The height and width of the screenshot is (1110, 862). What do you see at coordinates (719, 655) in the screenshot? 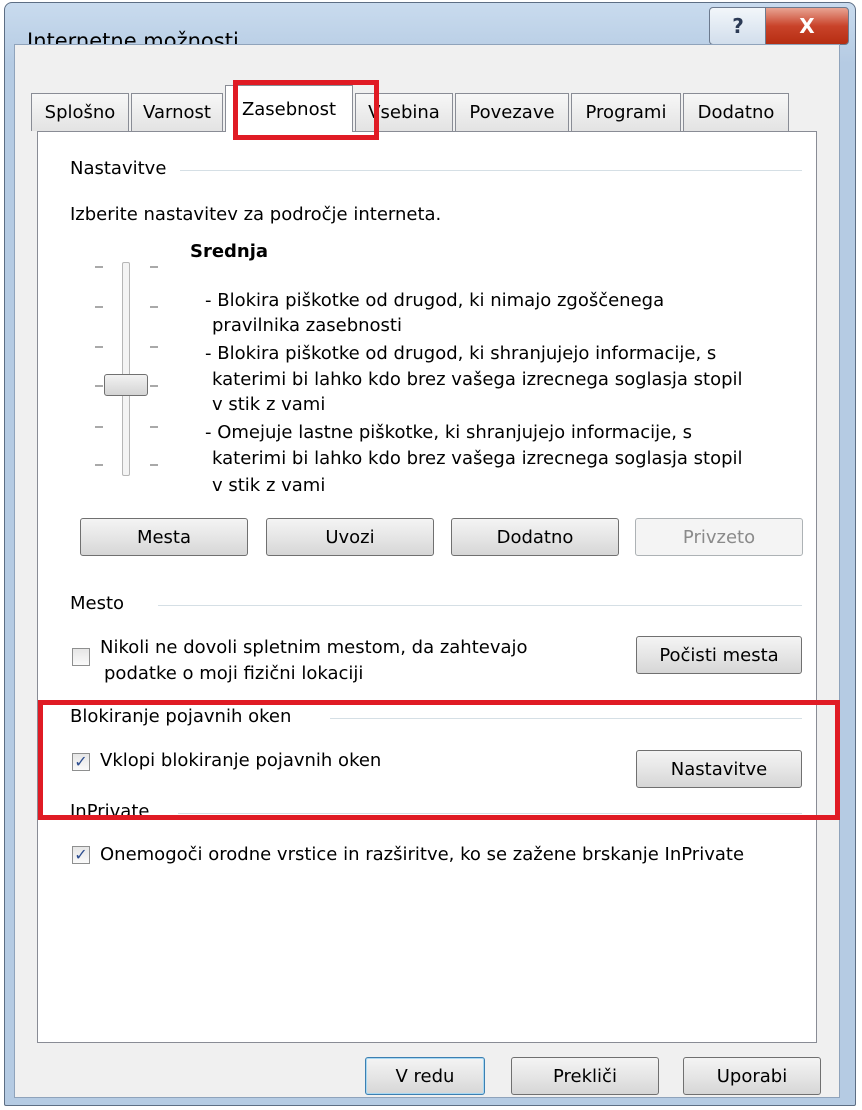
I see `clear-sites-button: Počisti mesta` at bounding box center [719, 655].